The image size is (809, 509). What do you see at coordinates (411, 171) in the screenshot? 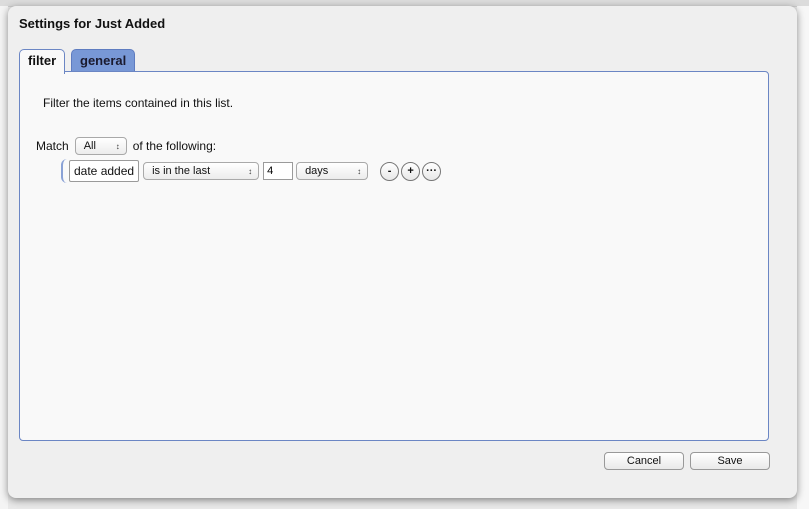
I see `add-rule-button: +` at bounding box center [411, 171].